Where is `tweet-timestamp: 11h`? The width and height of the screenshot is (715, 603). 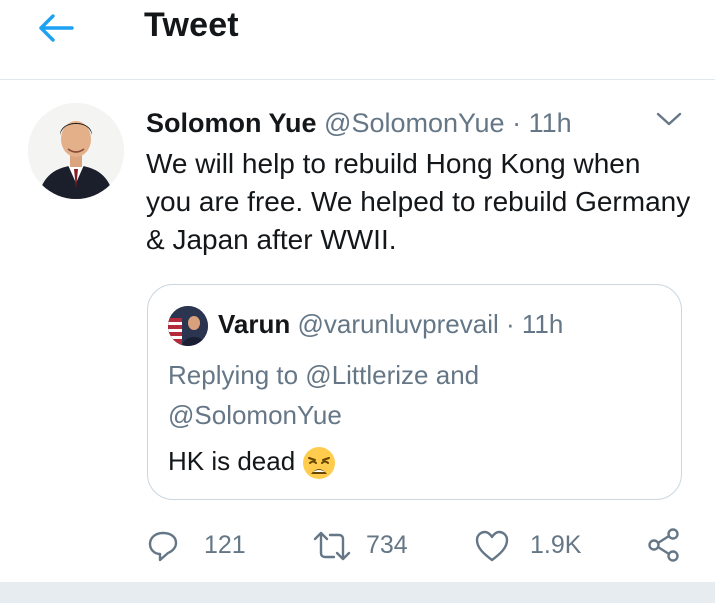
tweet-timestamp: 11h is located at coordinates (550, 123).